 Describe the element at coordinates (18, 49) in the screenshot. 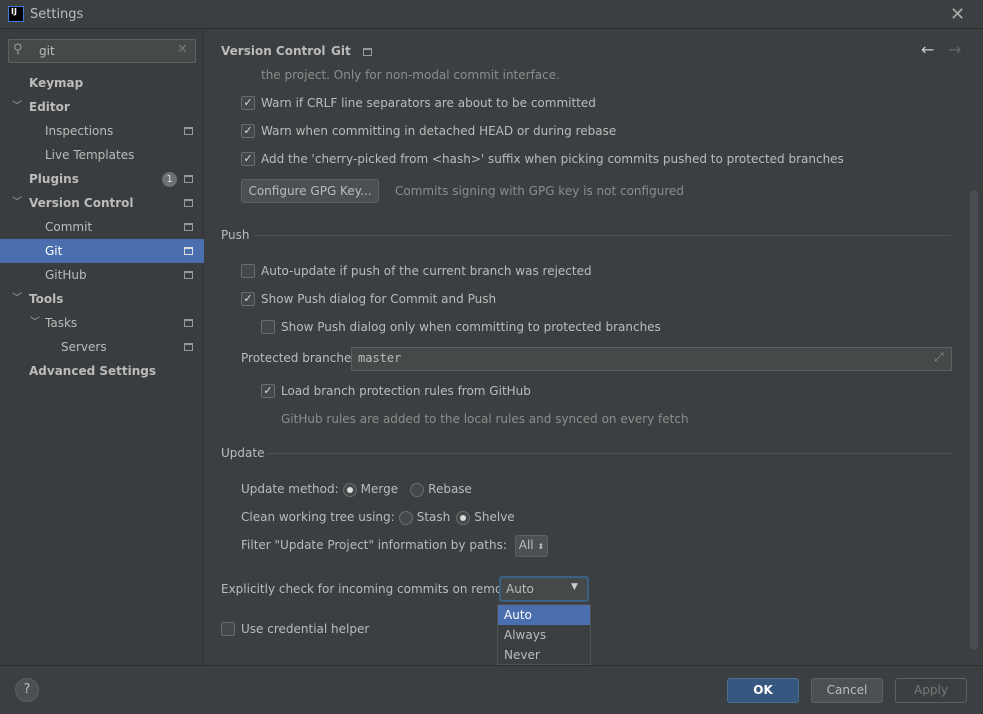

I see `search-icon: ⚲` at that location.